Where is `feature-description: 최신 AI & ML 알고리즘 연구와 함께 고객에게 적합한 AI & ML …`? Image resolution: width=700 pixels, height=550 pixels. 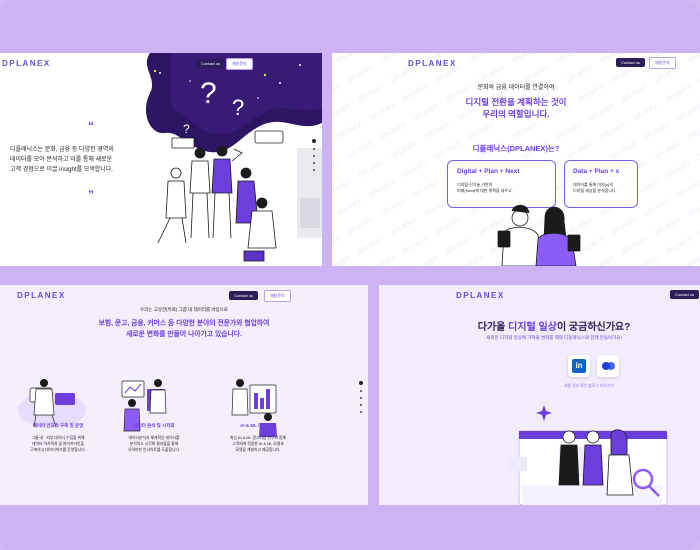
feature-description: 최신 AI & ML 알고리즘 연구와 함께 고객에게 적합한 AI & ML … is located at coordinates (258, 444).